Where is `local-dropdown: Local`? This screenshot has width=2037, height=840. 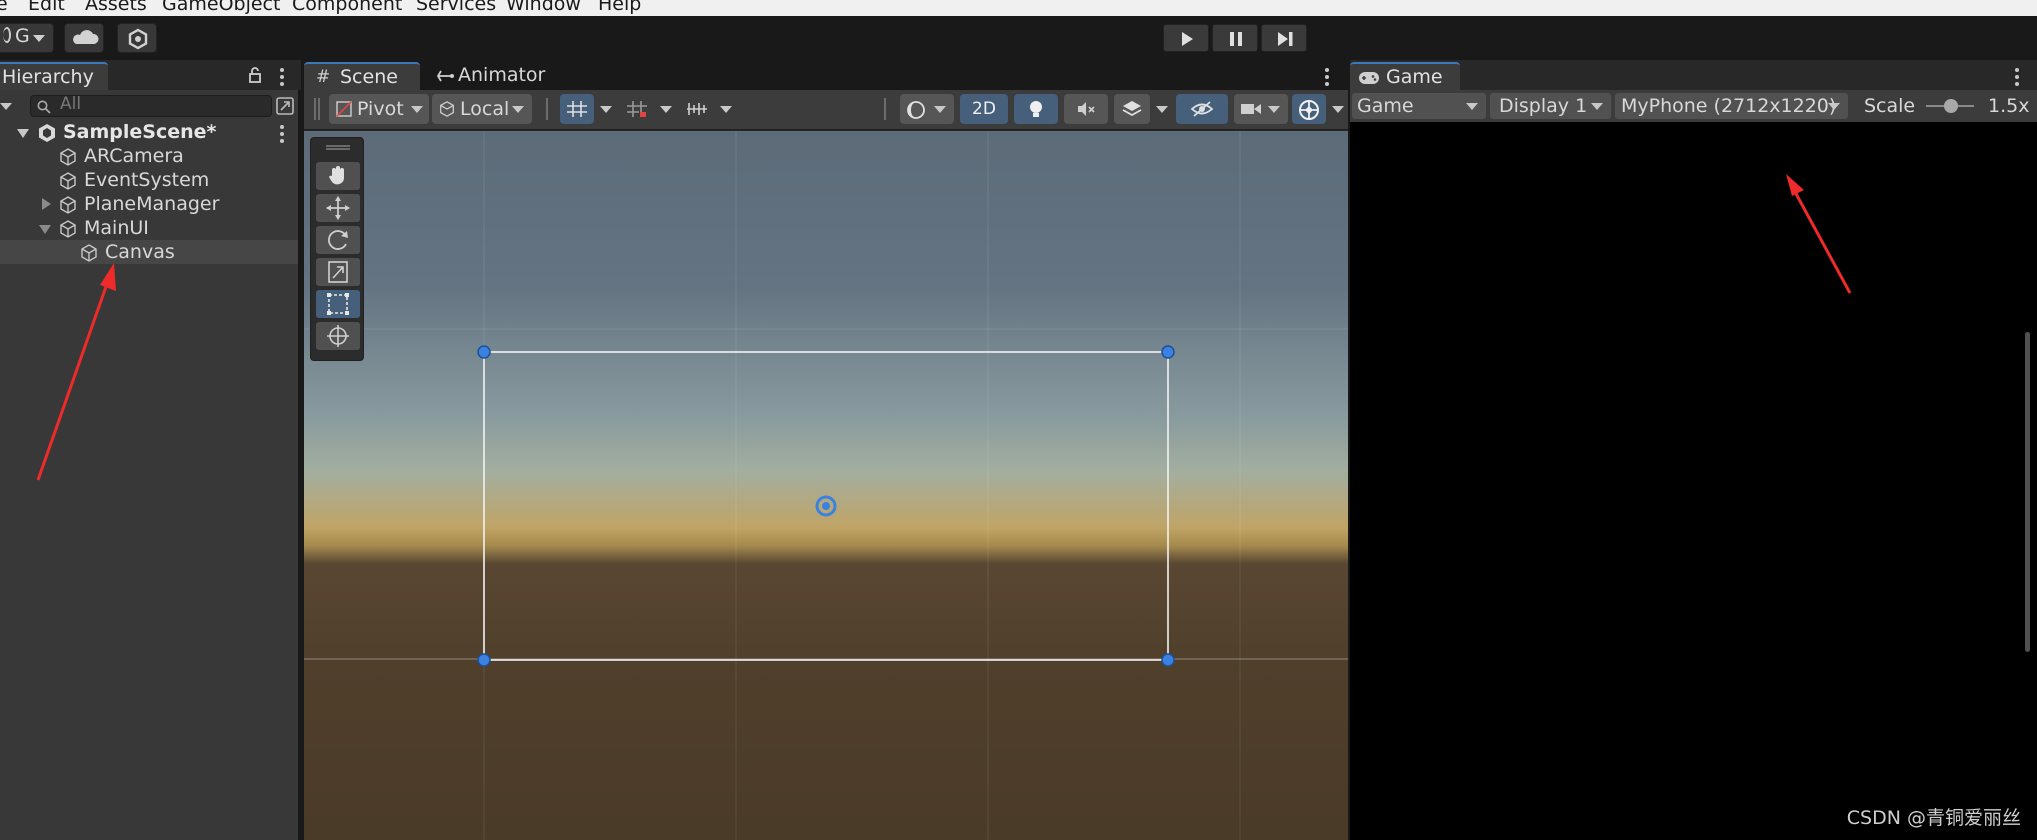 local-dropdown: Local is located at coordinates (482, 109).